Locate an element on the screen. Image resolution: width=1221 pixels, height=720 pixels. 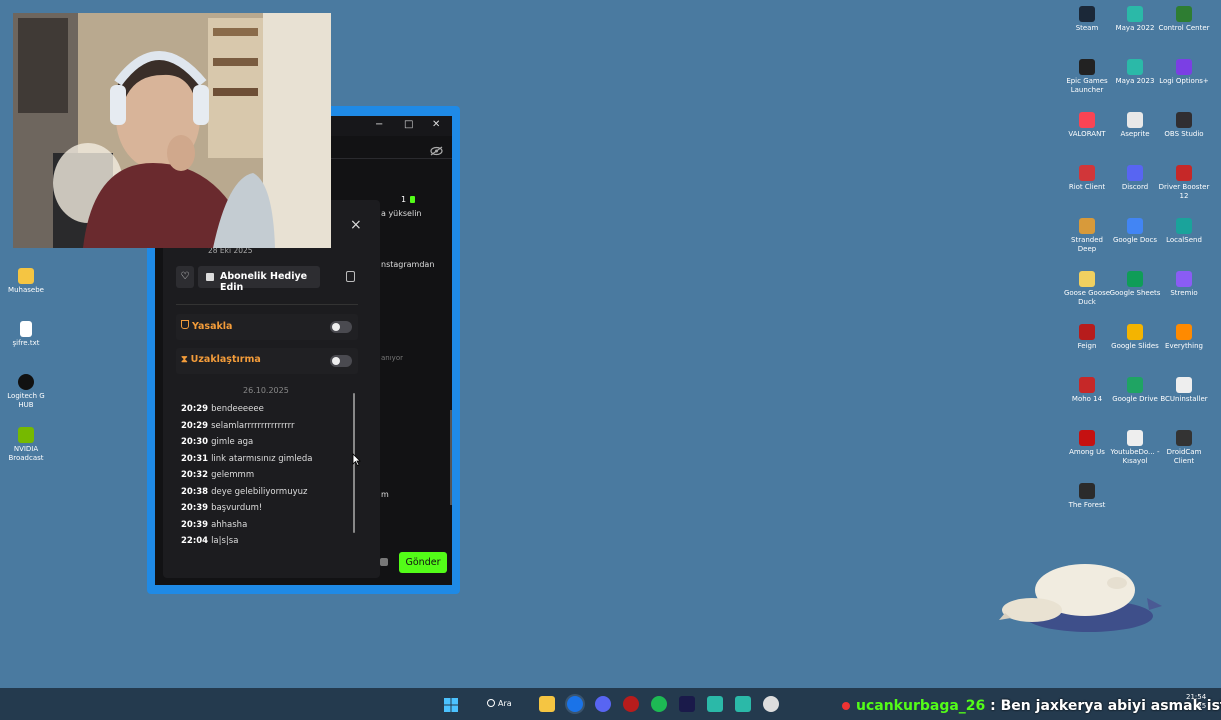
gift-label: Abonelik Hediye Edin is located at coordinates (264, 282).